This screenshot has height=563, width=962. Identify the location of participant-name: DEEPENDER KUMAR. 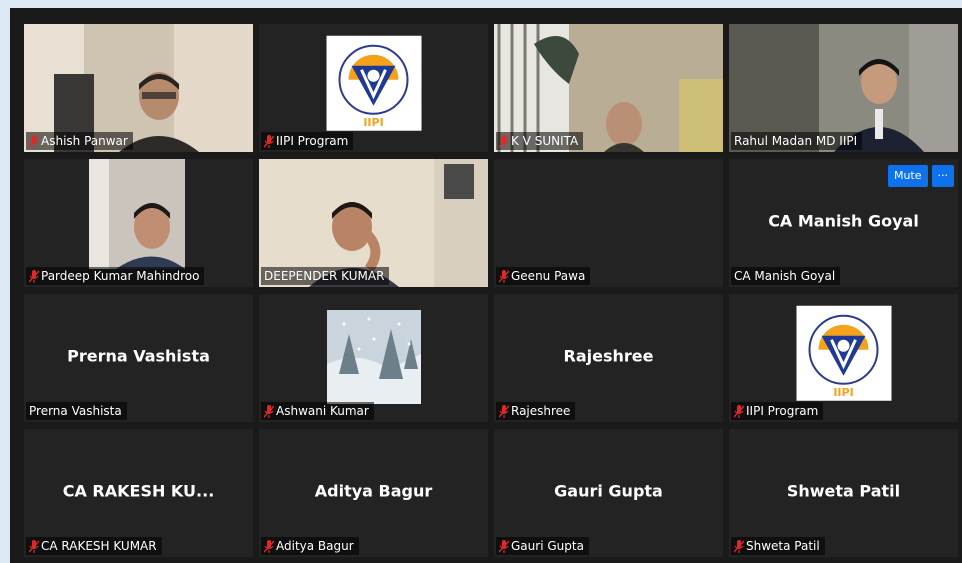
(324, 276).